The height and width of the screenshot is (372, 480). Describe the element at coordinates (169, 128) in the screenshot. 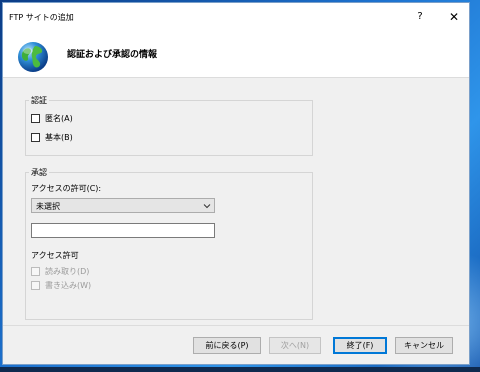

I see `authentication-group` at that location.